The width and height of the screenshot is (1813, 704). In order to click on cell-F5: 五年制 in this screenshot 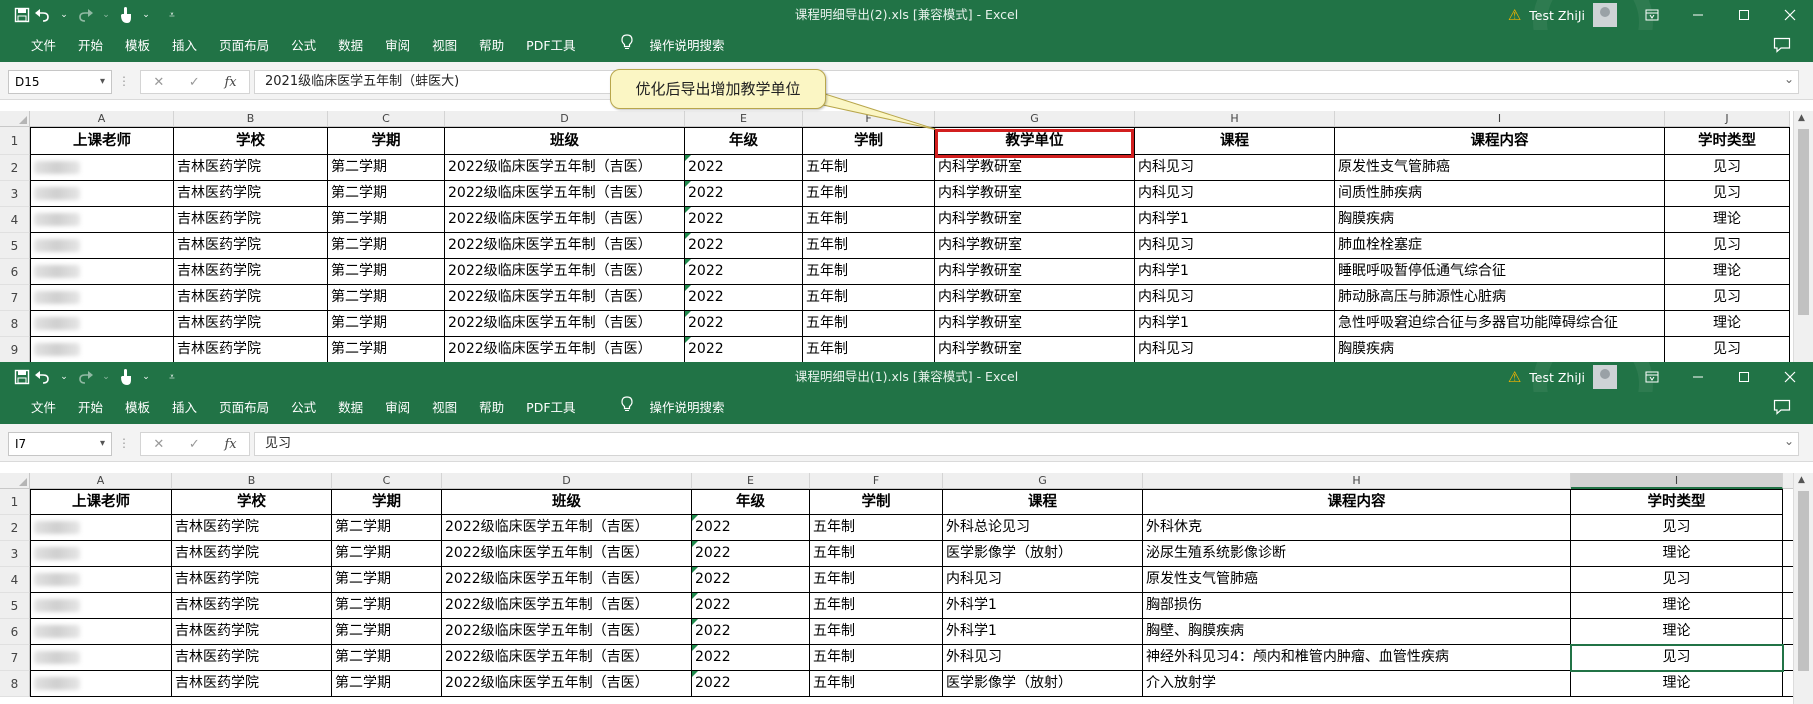, I will do `click(876, 606)`.